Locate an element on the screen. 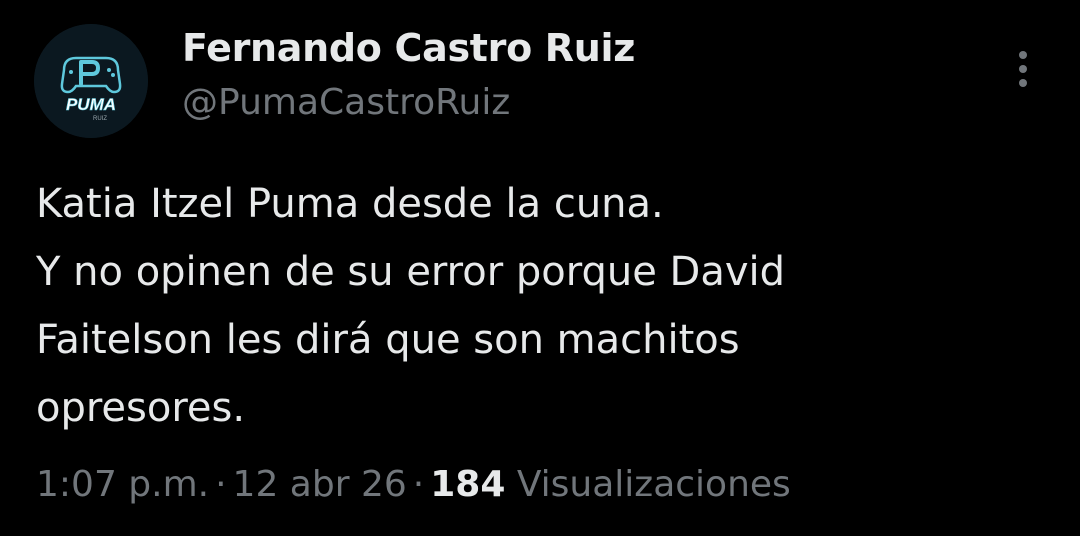  tweet-date: 12 abr 26 is located at coordinates (320, 484).